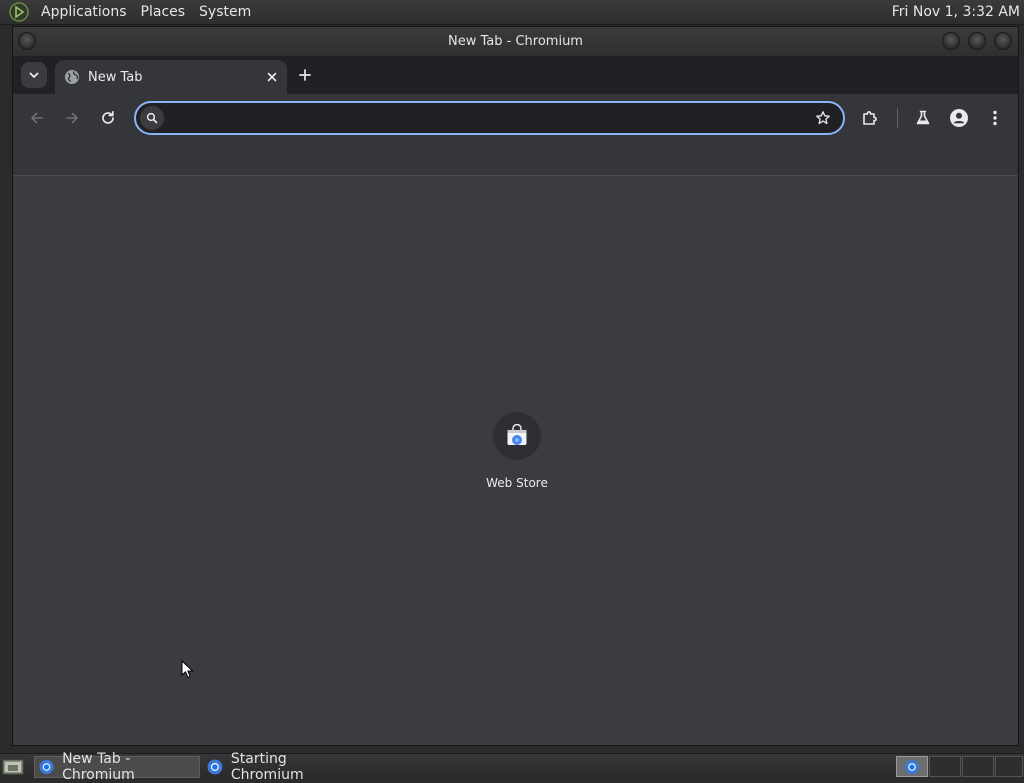 The image size is (1024, 783). I want to click on chevron-down-icon, so click(34, 75).